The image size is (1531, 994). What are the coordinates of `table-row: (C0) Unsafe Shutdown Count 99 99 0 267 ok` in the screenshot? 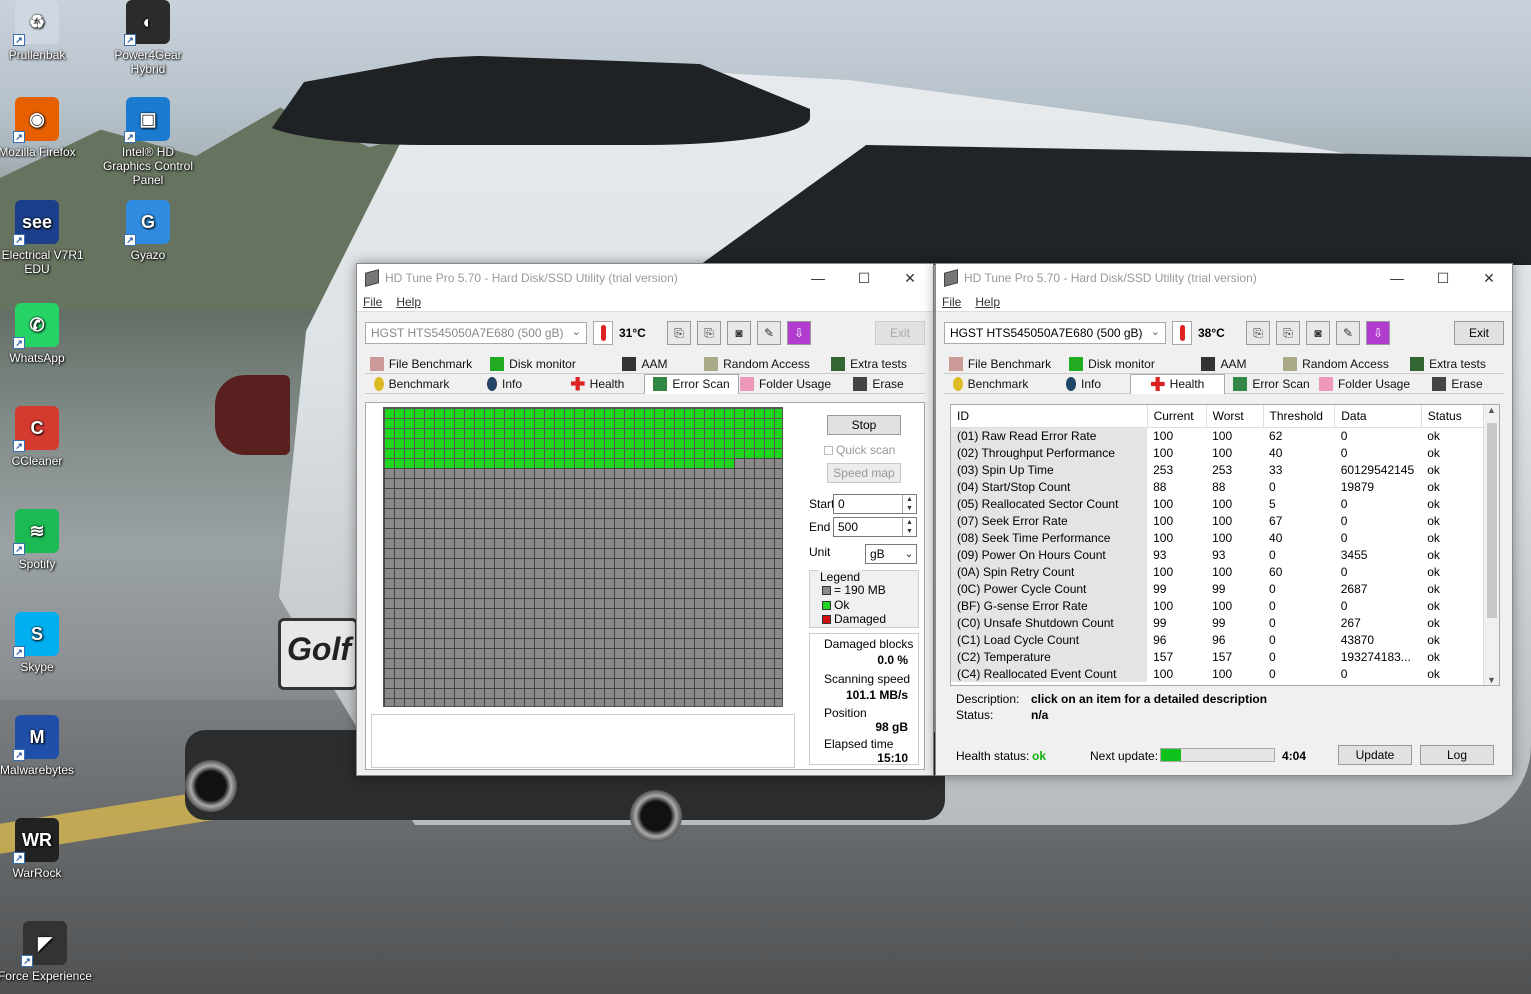 It's located at (1218, 622).